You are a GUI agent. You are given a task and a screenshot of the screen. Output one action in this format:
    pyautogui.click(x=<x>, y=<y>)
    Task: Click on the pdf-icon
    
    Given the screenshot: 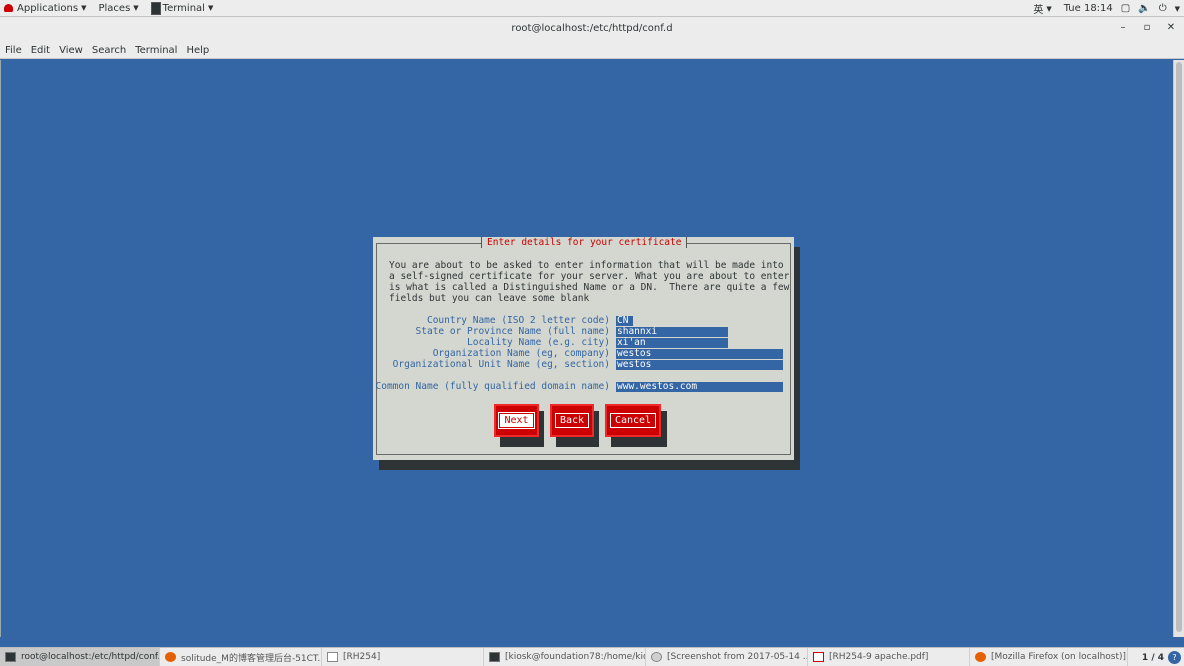 What is the action you would take?
    pyautogui.click(x=818, y=657)
    